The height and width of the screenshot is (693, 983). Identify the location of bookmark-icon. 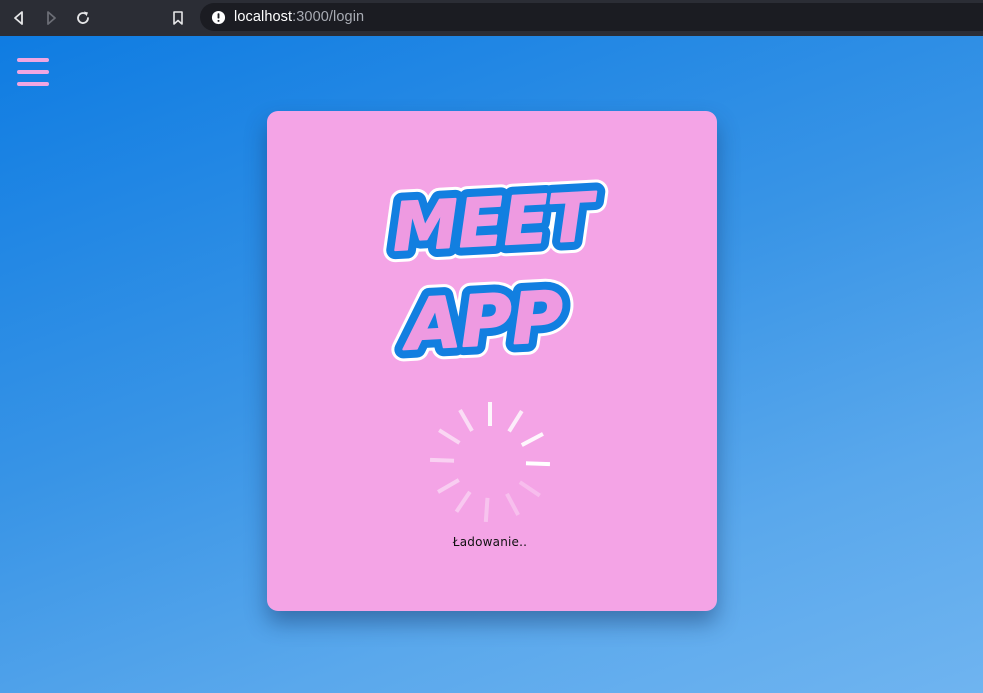
(178, 18).